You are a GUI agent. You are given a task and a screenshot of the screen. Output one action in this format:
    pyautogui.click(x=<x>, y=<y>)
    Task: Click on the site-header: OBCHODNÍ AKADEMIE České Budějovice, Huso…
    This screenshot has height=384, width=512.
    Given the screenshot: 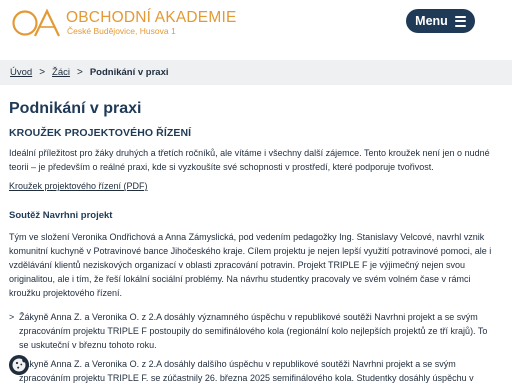 What is the action you would take?
    pyautogui.click(x=256, y=23)
    